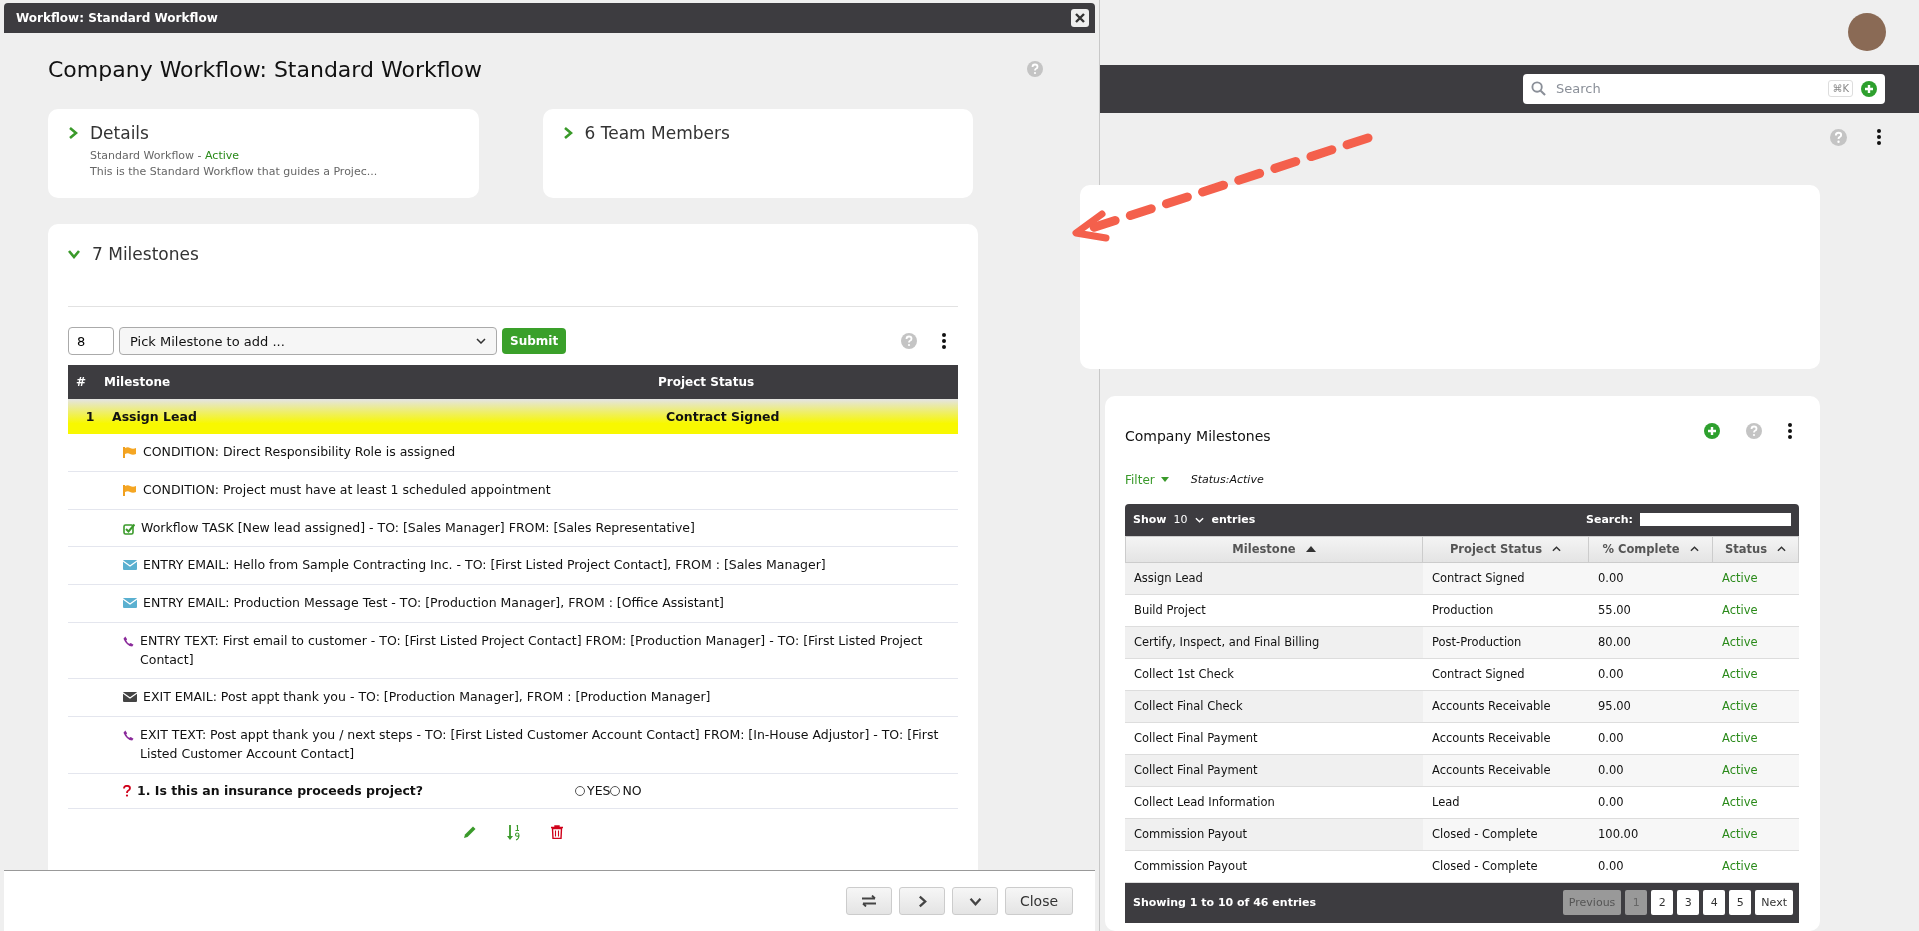 The image size is (1919, 931). I want to click on milestone-row: 1 Assign Lead Contract Signed, so click(513, 416).